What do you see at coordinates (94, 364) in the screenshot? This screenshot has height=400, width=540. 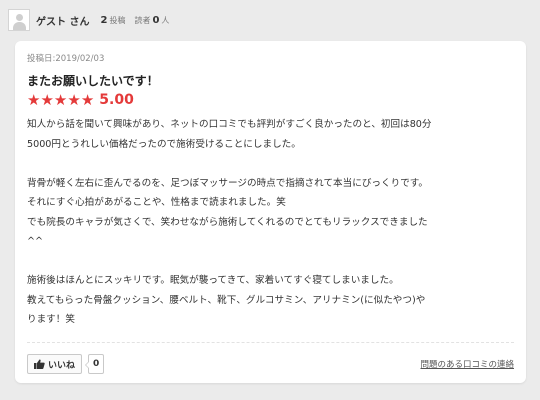 I see `like-count: 0` at bounding box center [94, 364].